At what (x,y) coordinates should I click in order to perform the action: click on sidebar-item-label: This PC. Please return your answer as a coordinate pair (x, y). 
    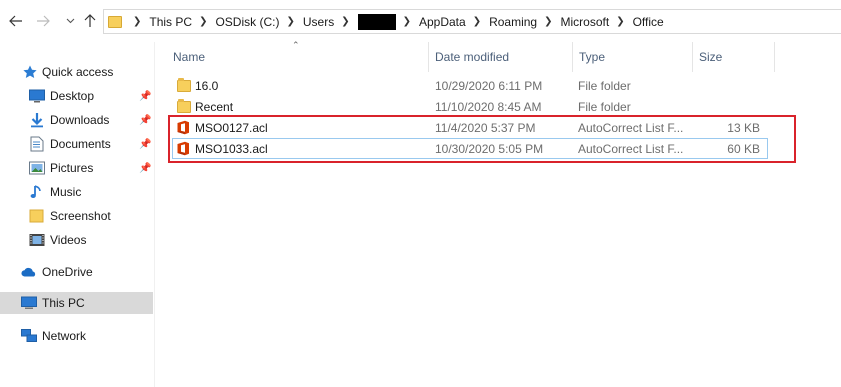
    Looking at the image, I should click on (63, 303).